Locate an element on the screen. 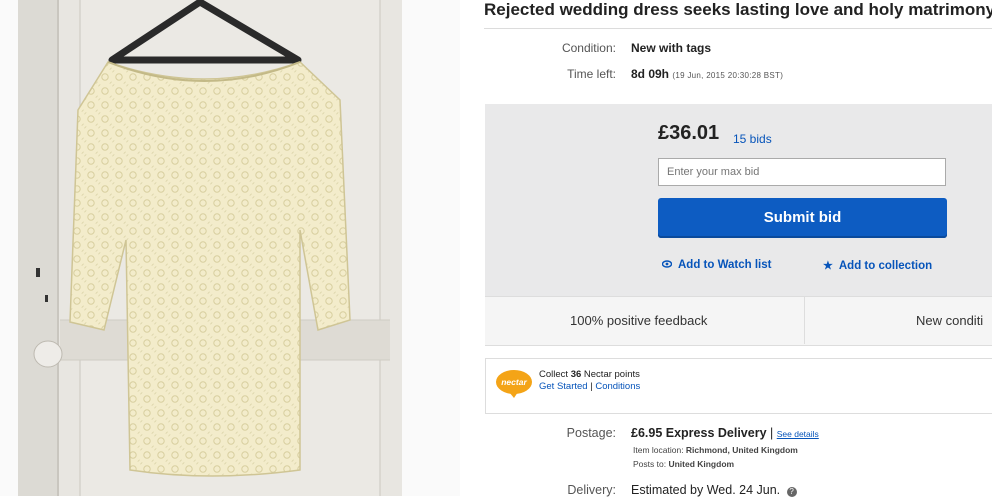  time-left-end-date: (19 Jun, 2015 20:30:28 BST) is located at coordinates (728, 75).